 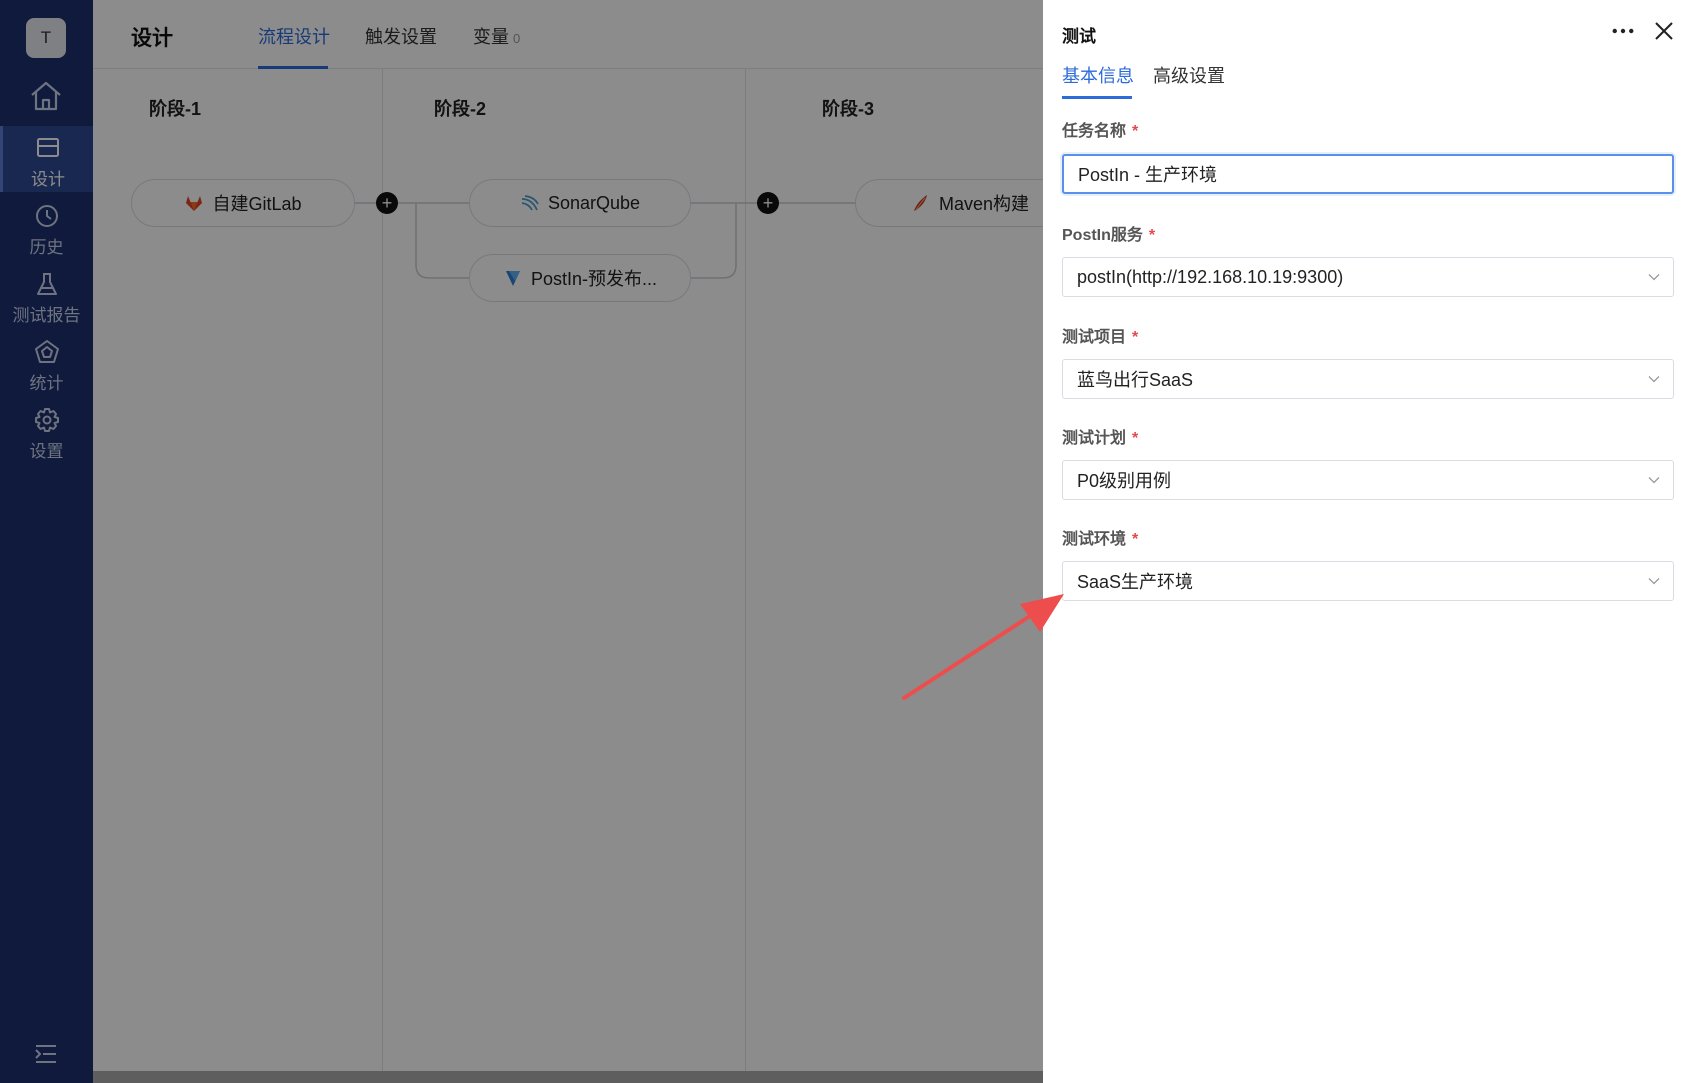 I want to click on task-name-input: PostIn - 生产环境, so click(x=1368, y=174).